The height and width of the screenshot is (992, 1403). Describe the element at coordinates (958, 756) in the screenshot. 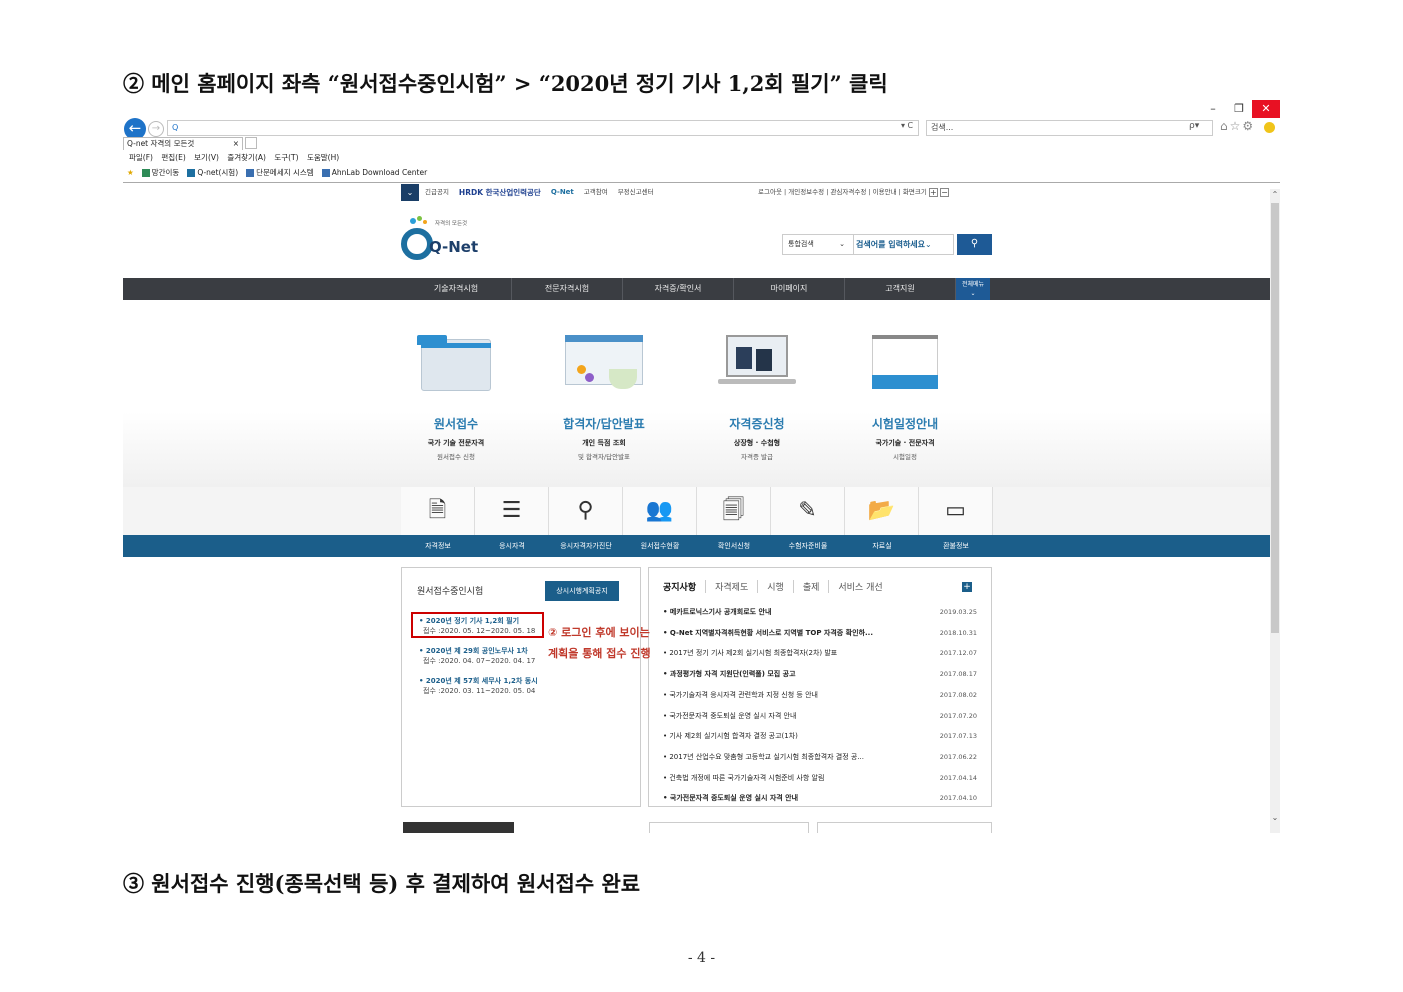

I see `notice-date: 2017.06.22` at that location.